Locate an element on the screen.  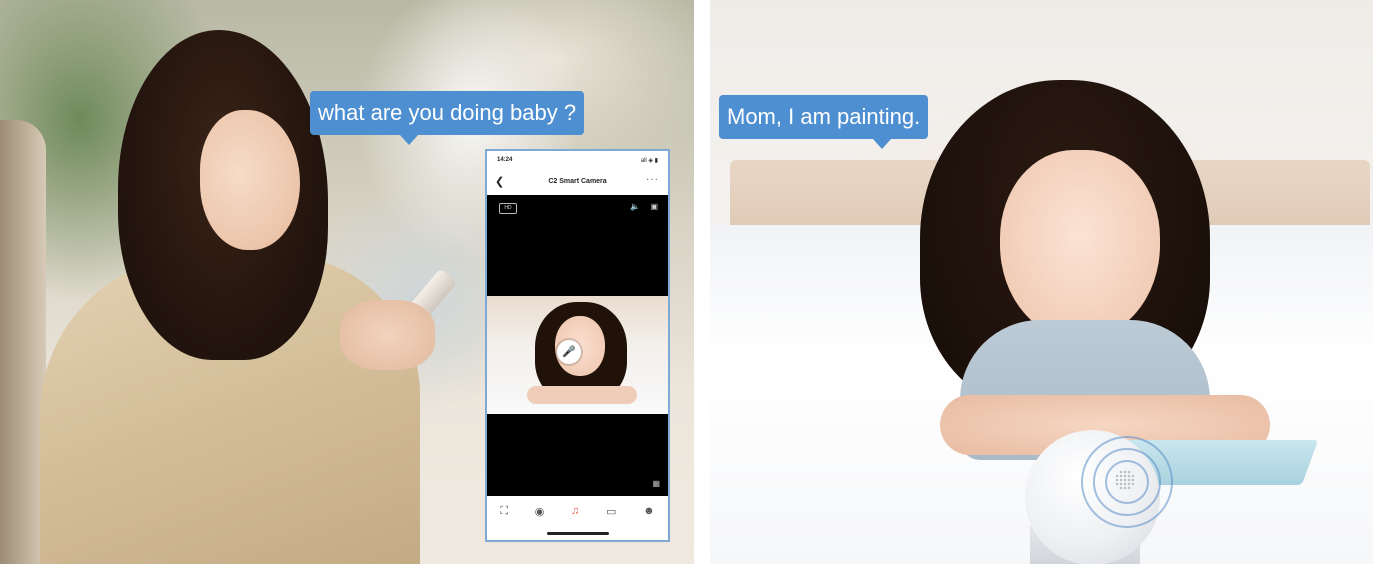
live-camera-frame: 🎤 is located at coordinates (577, 355).